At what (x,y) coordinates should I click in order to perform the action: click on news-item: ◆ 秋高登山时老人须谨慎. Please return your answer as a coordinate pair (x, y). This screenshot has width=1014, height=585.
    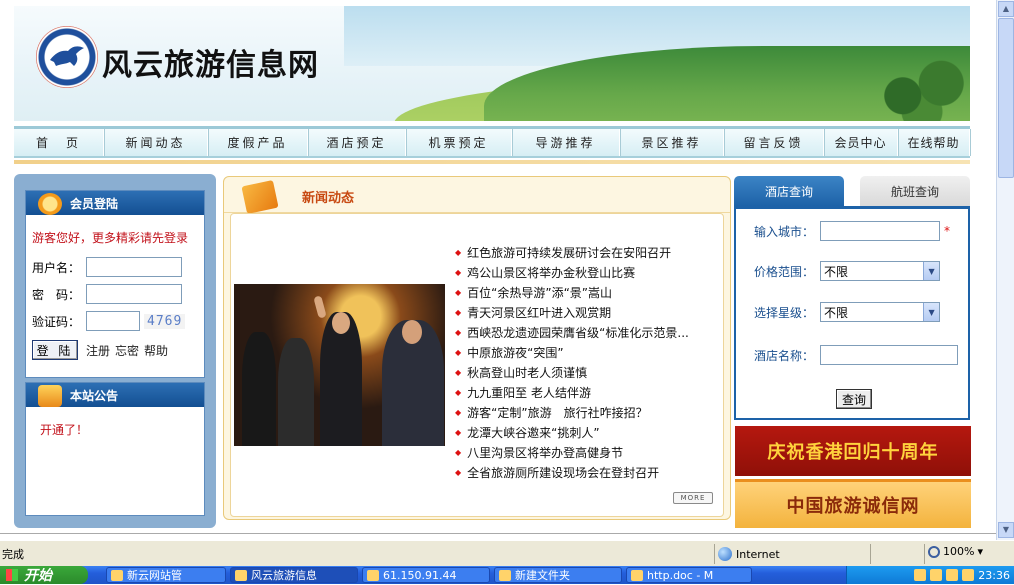
    Looking at the image, I should click on (572, 372).